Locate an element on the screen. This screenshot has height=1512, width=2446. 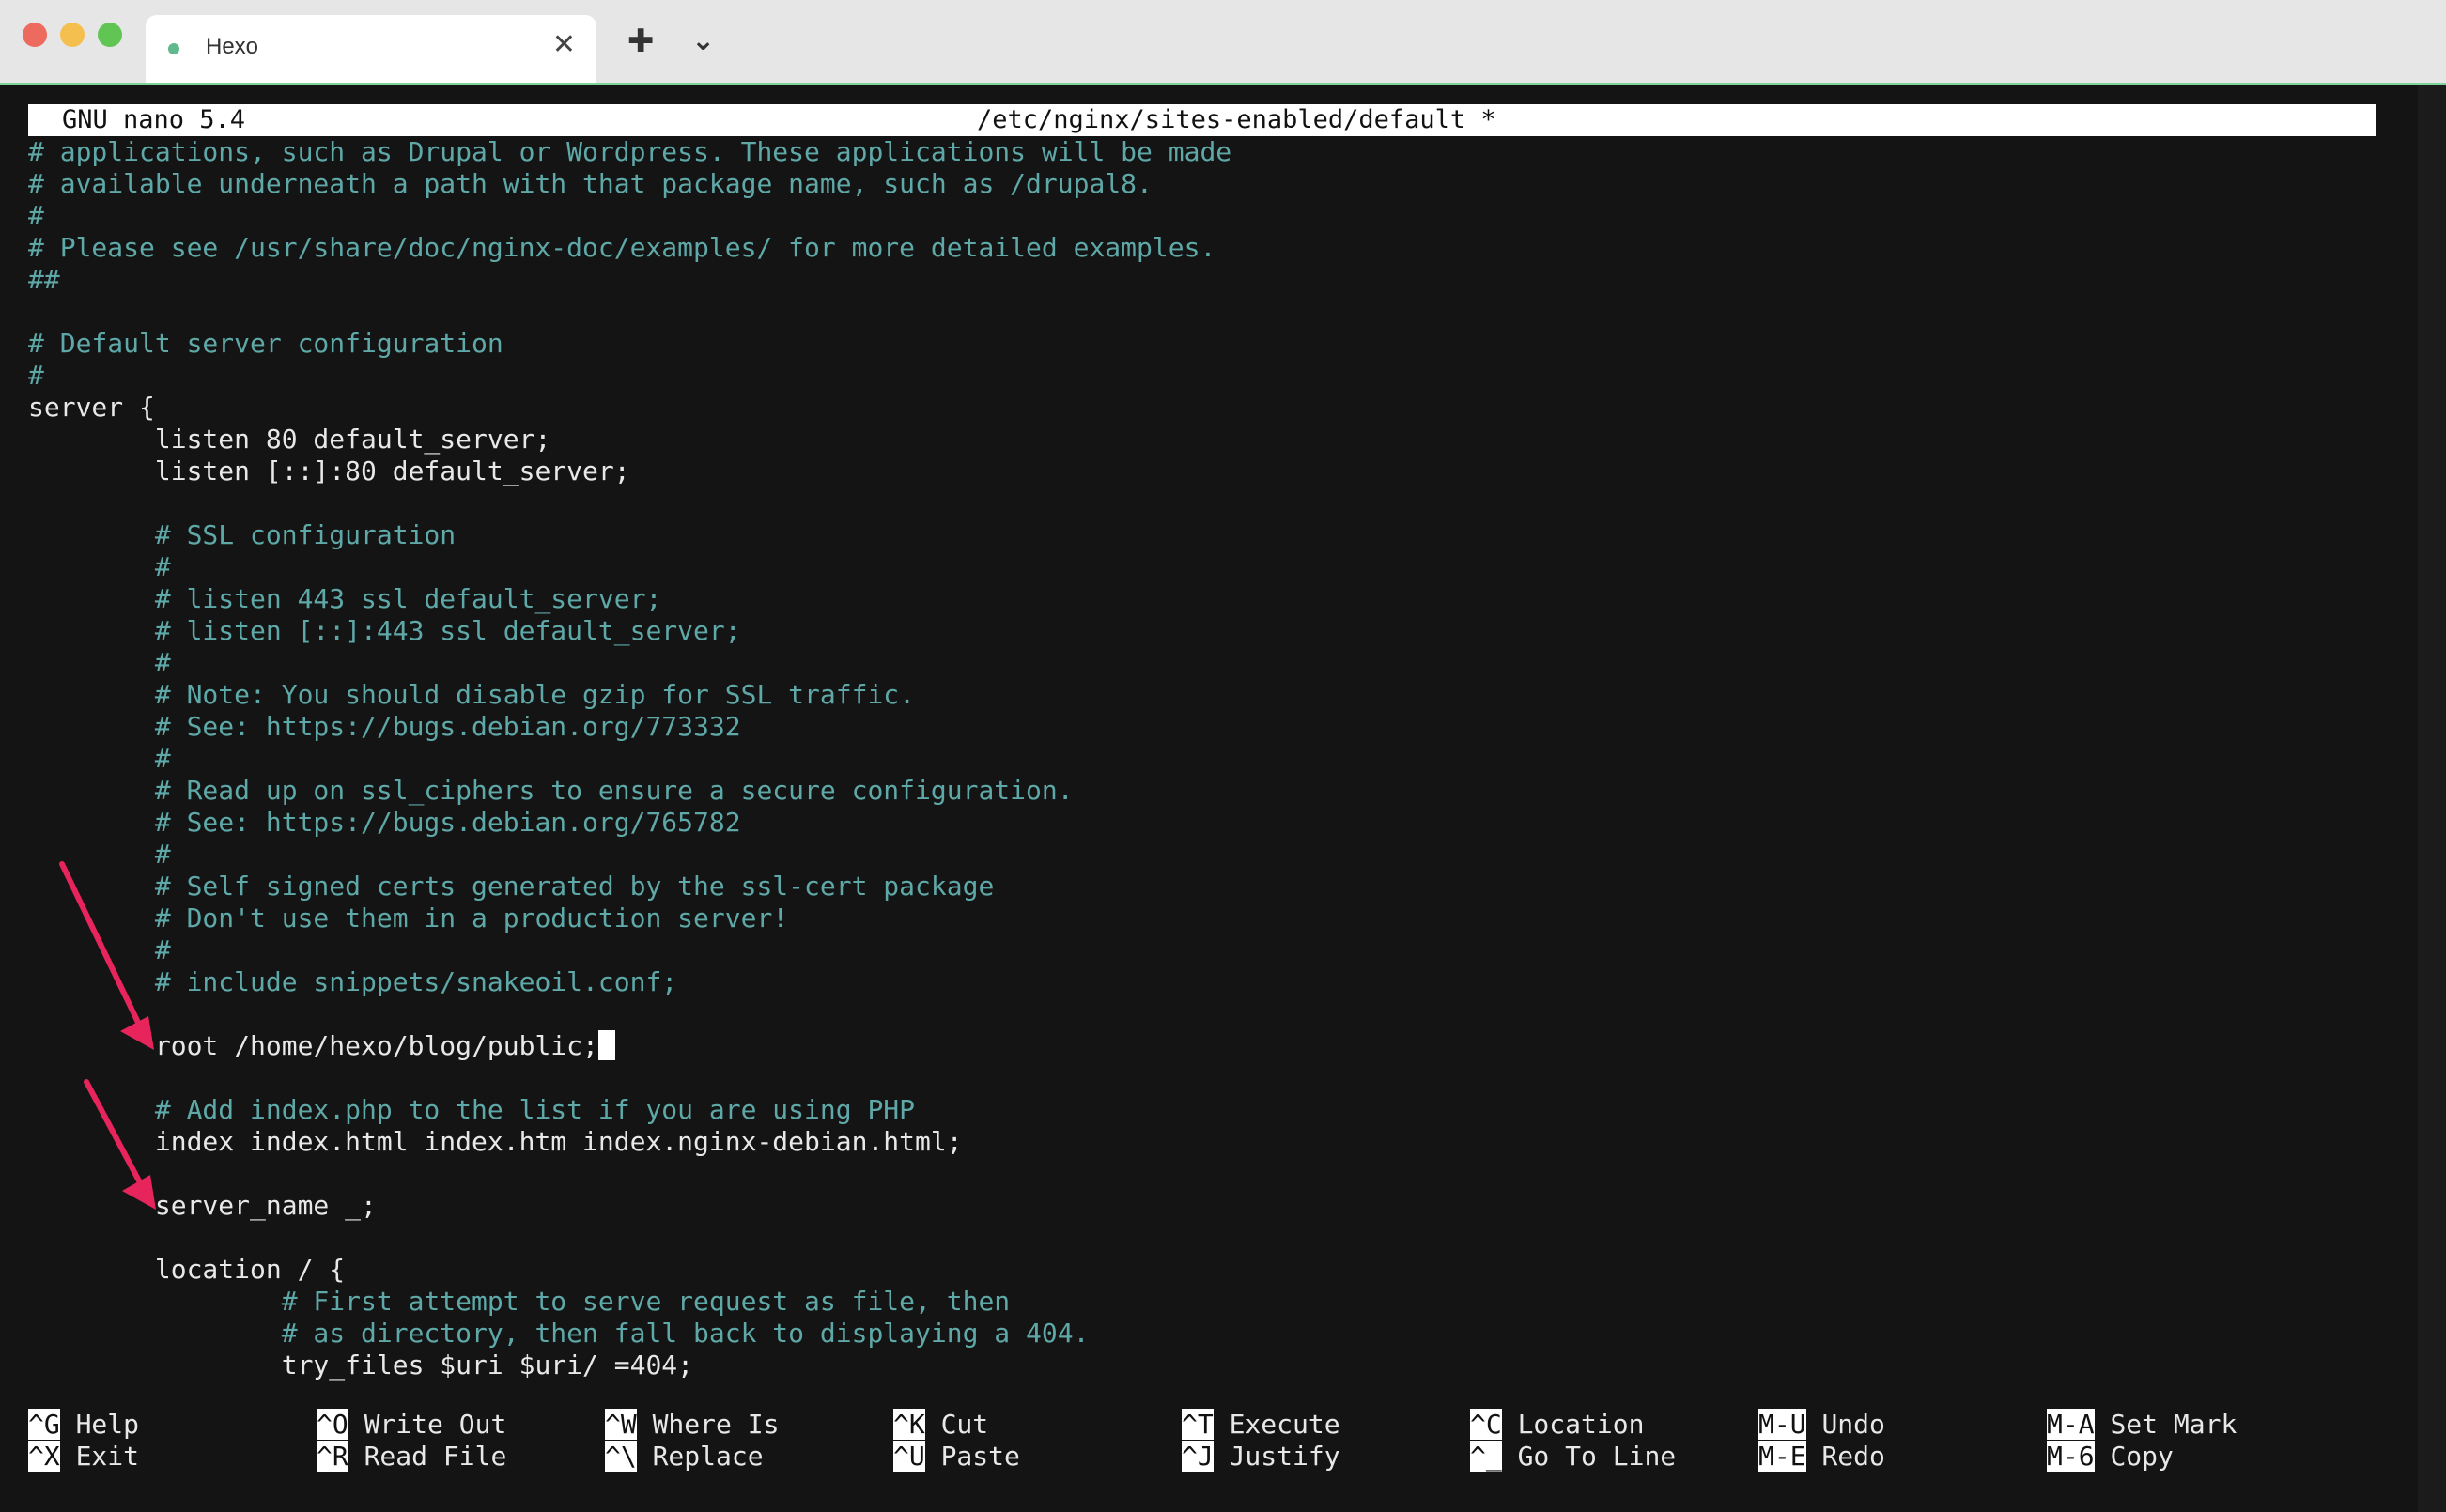
shortcut-key: ^W is located at coordinates (621, 1424).